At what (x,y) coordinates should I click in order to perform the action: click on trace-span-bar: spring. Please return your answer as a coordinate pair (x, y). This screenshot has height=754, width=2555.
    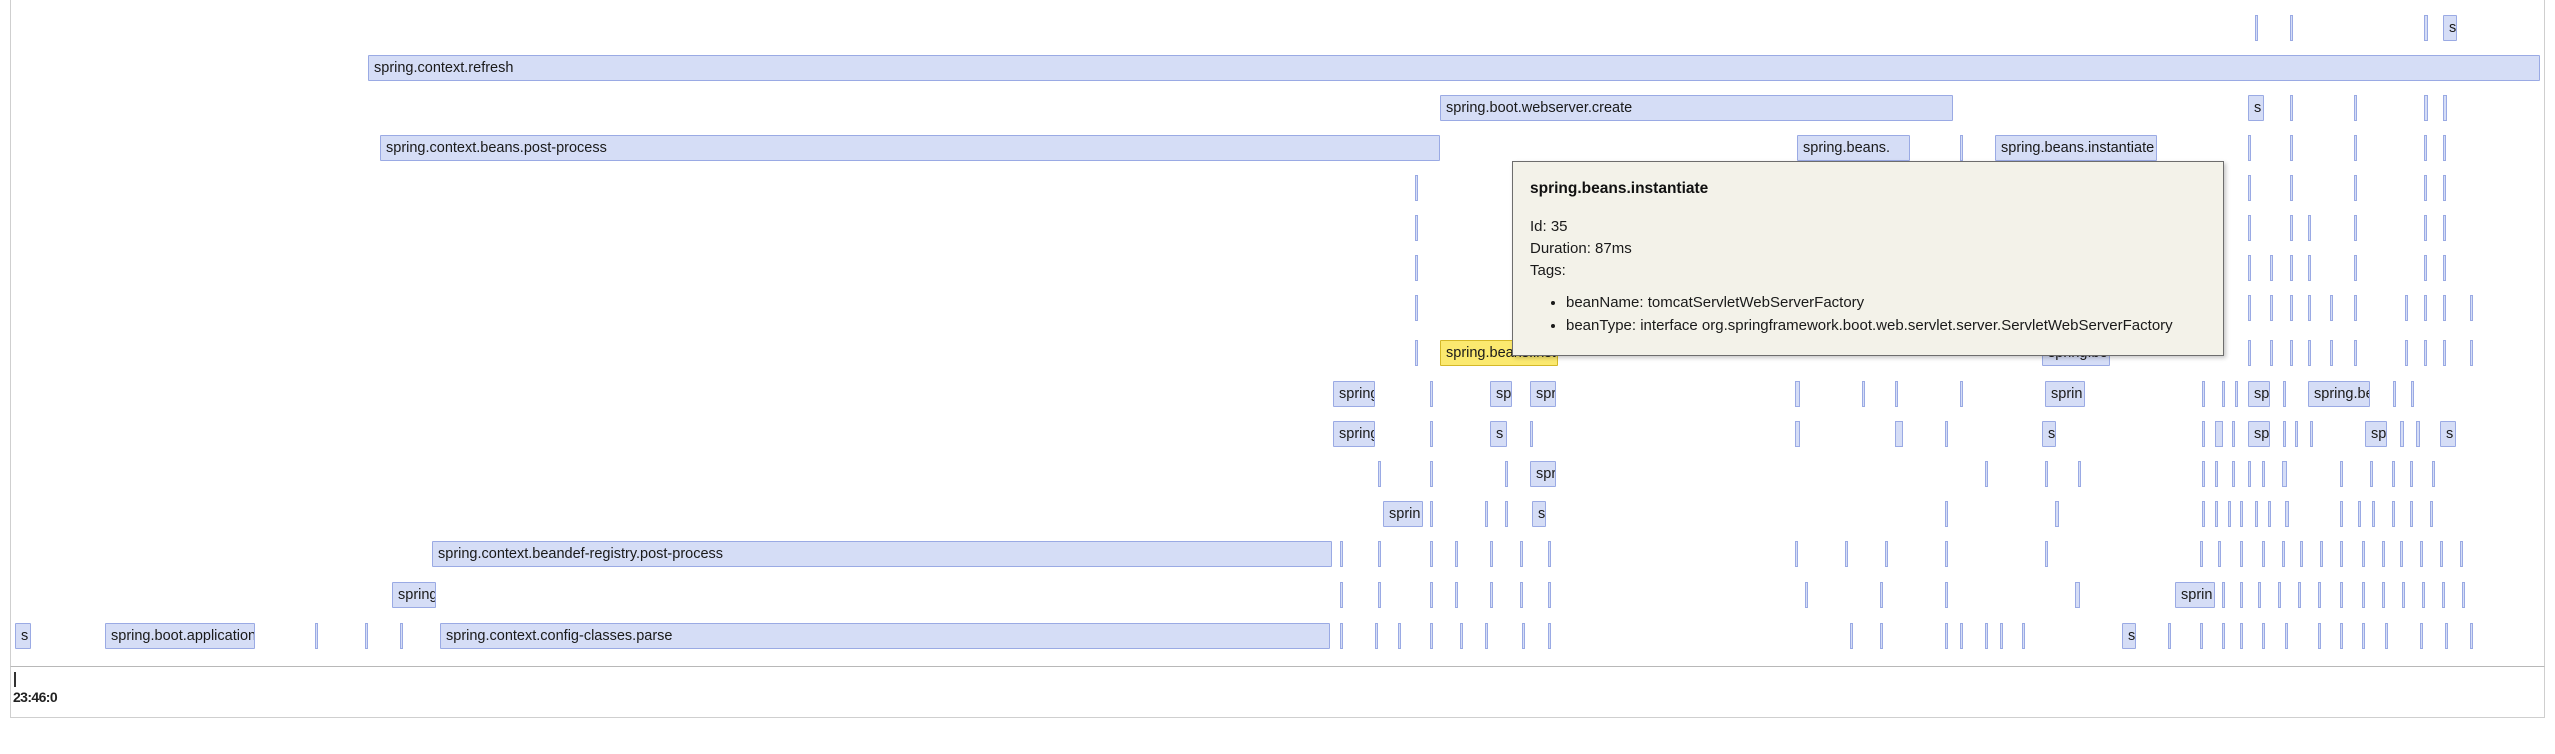
    Looking at the image, I should click on (1354, 394).